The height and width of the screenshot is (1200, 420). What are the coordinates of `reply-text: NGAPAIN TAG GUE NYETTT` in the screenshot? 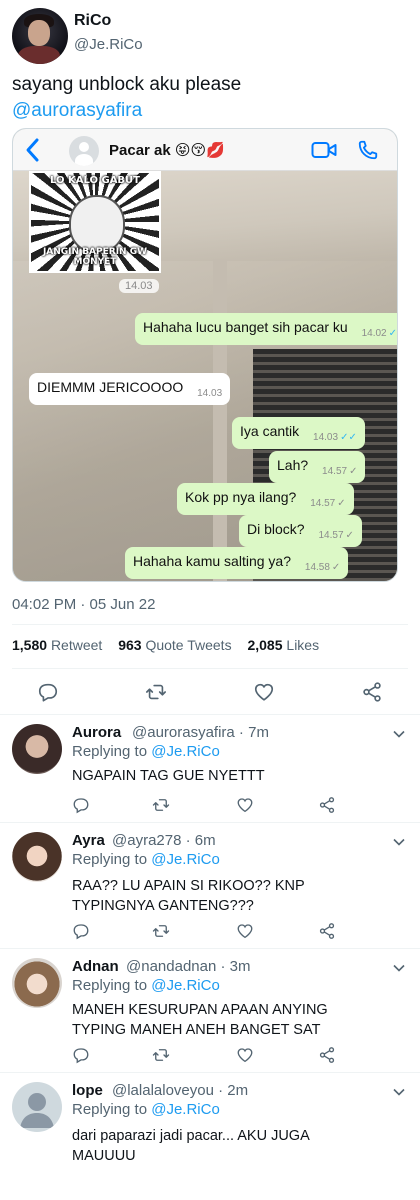 It's located at (168, 776).